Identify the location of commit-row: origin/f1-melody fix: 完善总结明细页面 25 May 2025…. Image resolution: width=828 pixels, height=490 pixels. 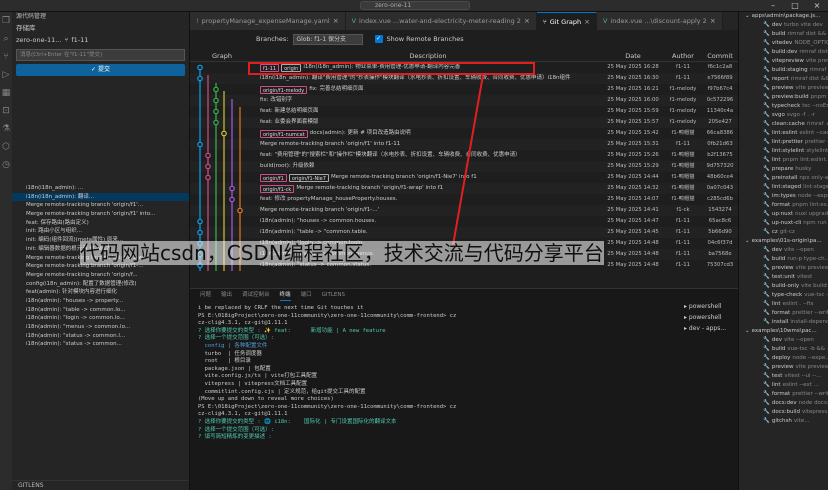
(464, 89).